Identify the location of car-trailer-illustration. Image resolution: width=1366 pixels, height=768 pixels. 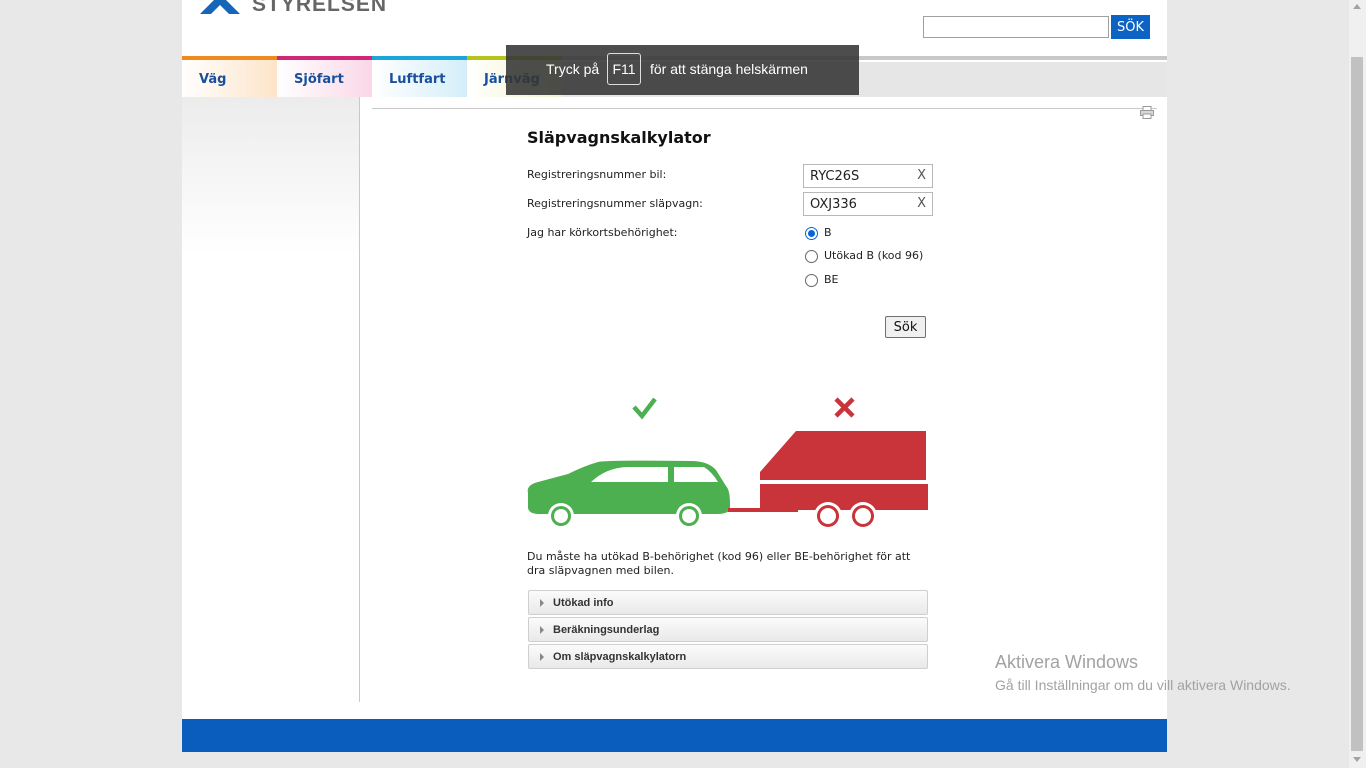
(727, 463).